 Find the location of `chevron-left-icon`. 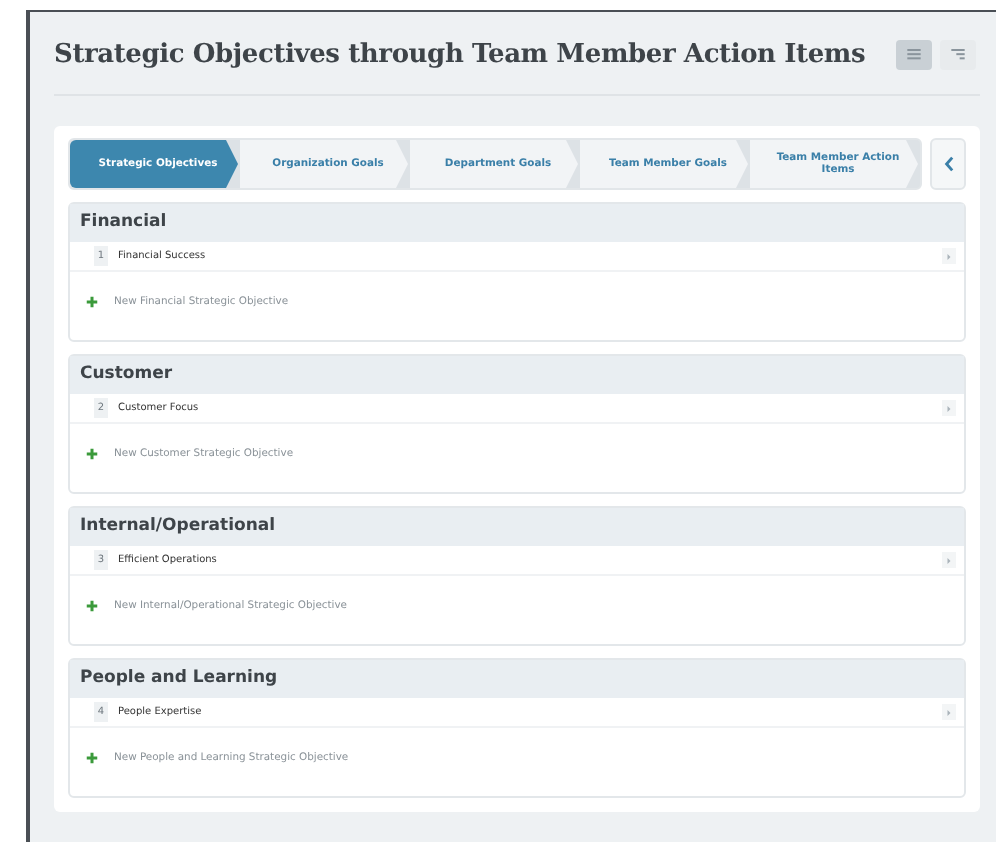

chevron-left-icon is located at coordinates (948, 164).